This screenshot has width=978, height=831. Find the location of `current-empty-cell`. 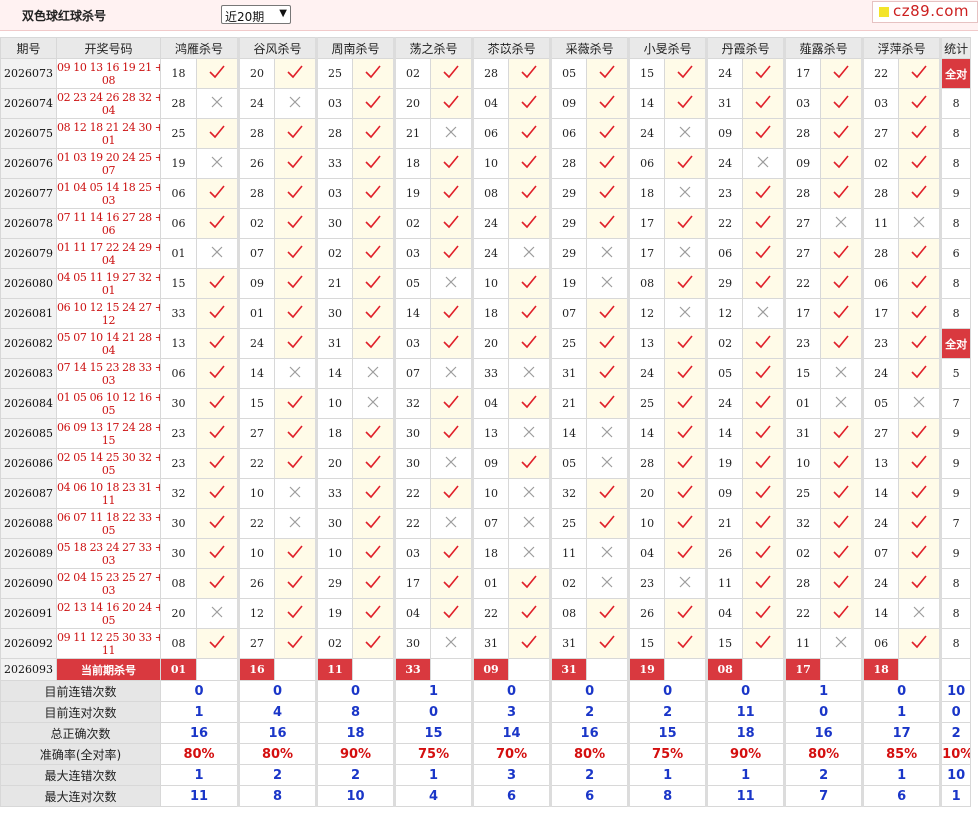

current-empty-cell is located at coordinates (686, 669).